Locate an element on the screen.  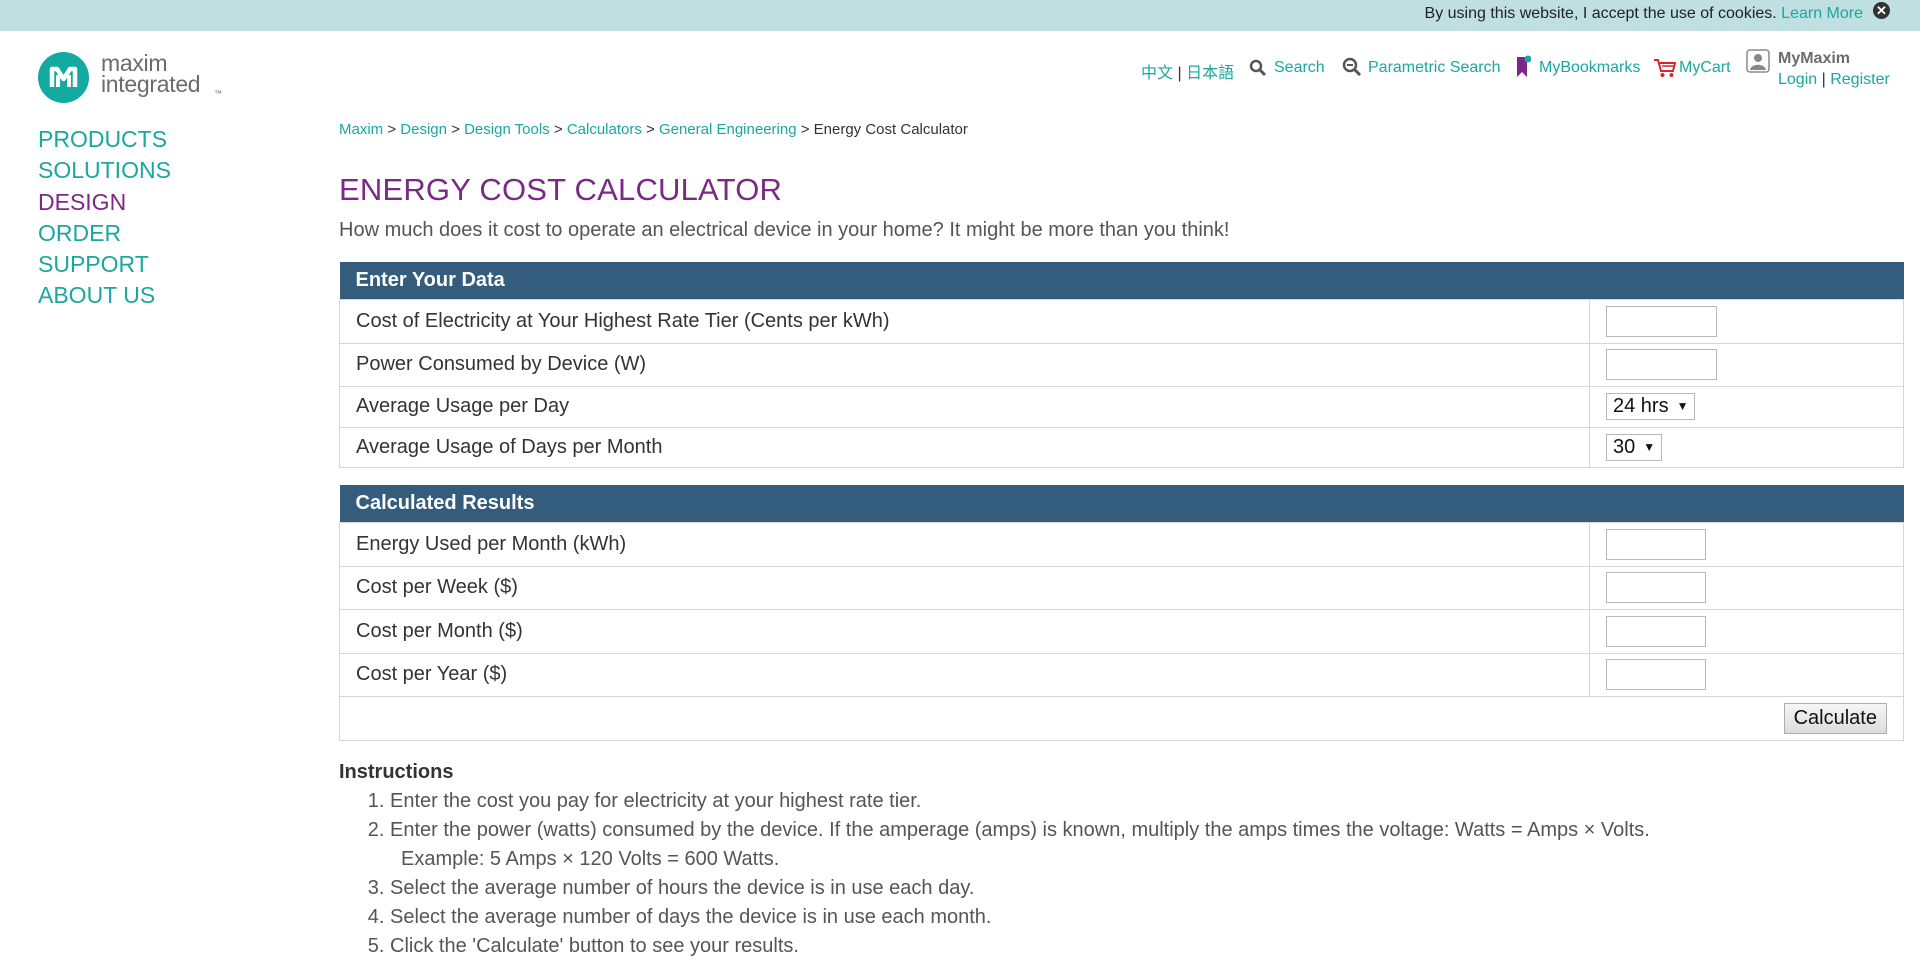
sidenav-item-products: PRODUCTS is located at coordinates (104, 139).